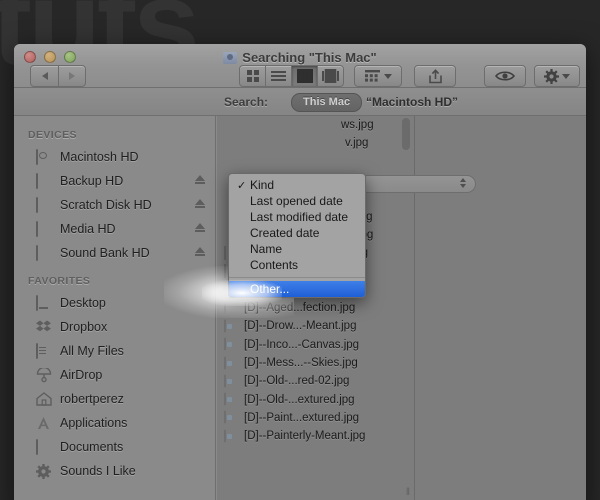 Image resolution: width=600 pixels, height=500 pixels. What do you see at coordinates (105, 253) in the screenshot?
I see `sidebar-item-label: Sound Bank HD` at bounding box center [105, 253].